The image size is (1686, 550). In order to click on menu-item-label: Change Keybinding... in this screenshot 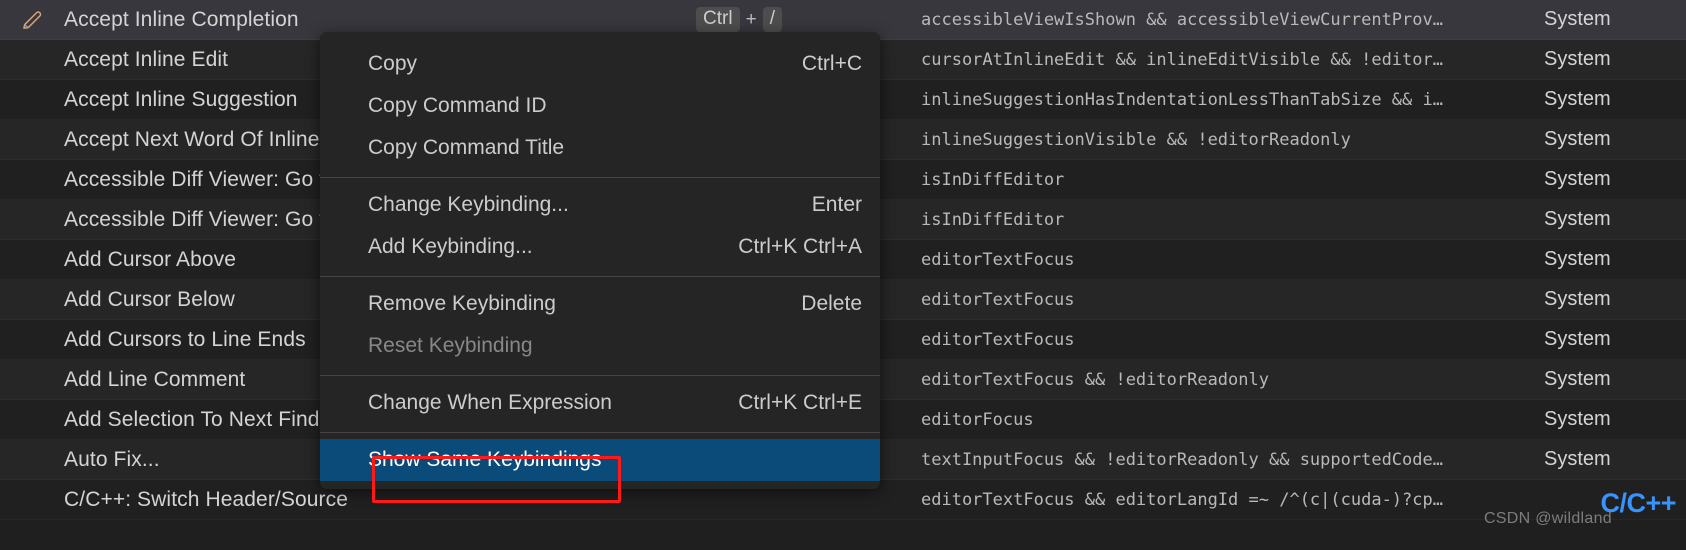, I will do `click(468, 204)`.